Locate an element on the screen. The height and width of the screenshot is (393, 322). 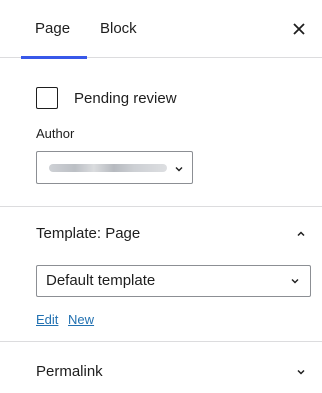
template-select: Default template is located at coordinates (173, 281).